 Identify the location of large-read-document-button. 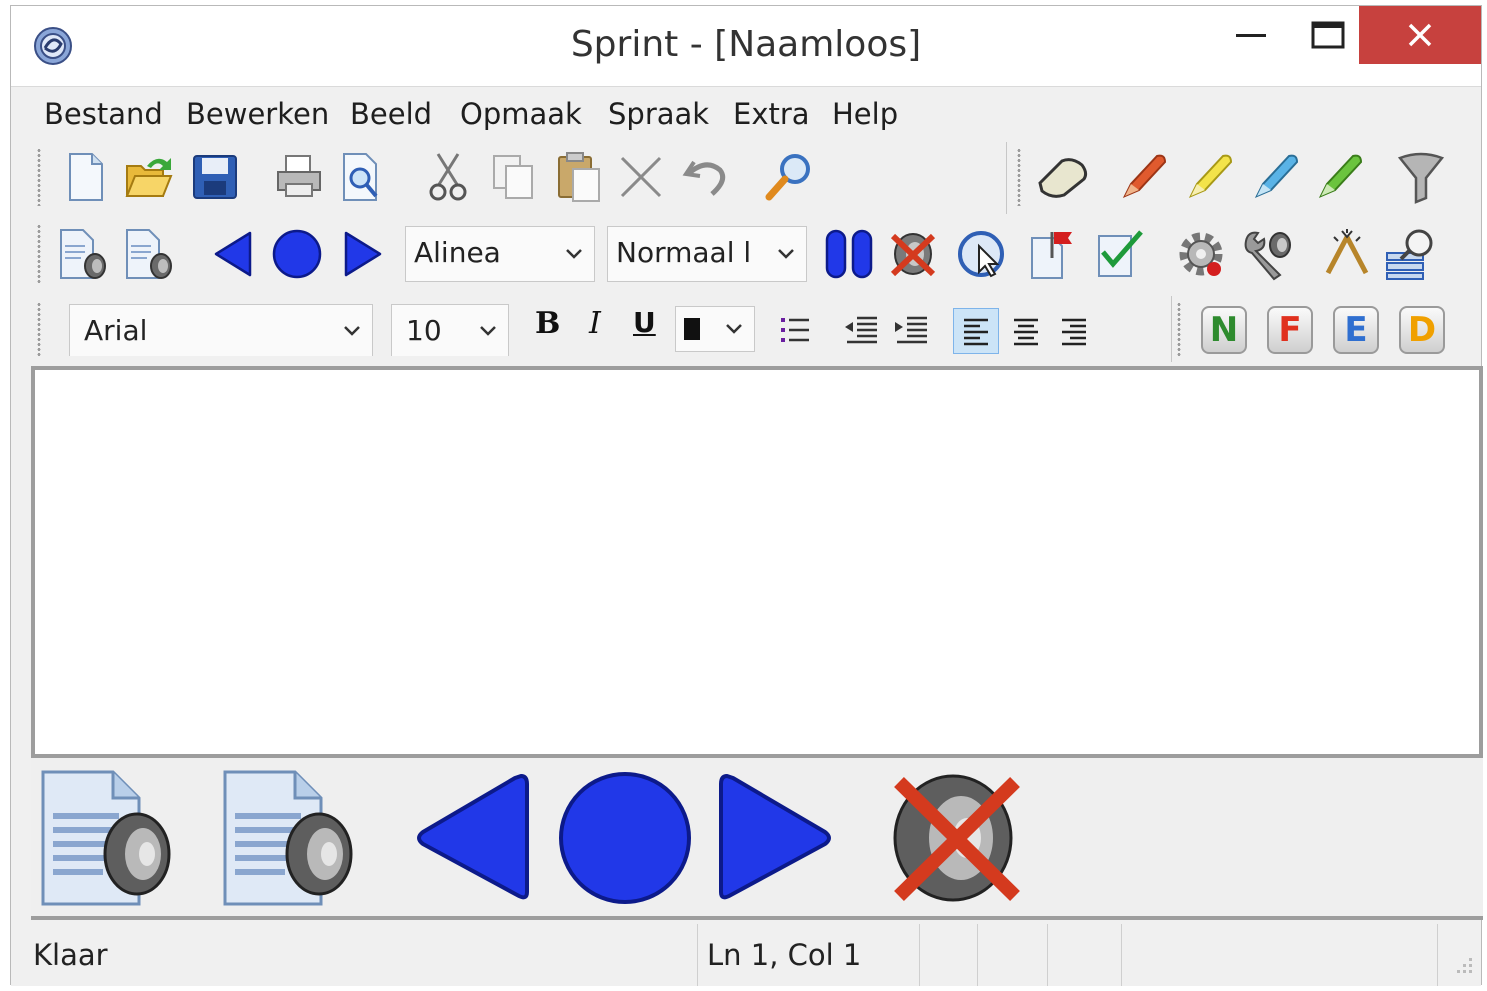
(107, 838).